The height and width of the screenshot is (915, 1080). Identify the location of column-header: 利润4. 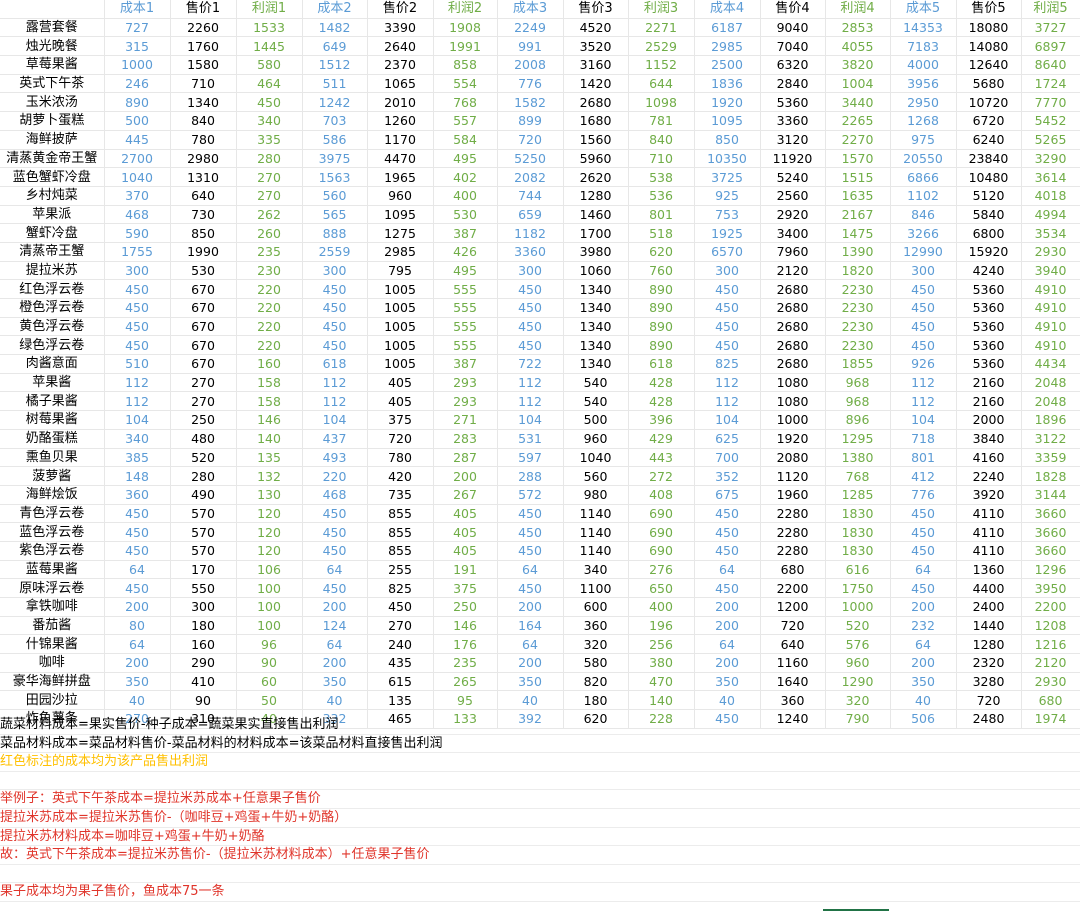
(858, 9).